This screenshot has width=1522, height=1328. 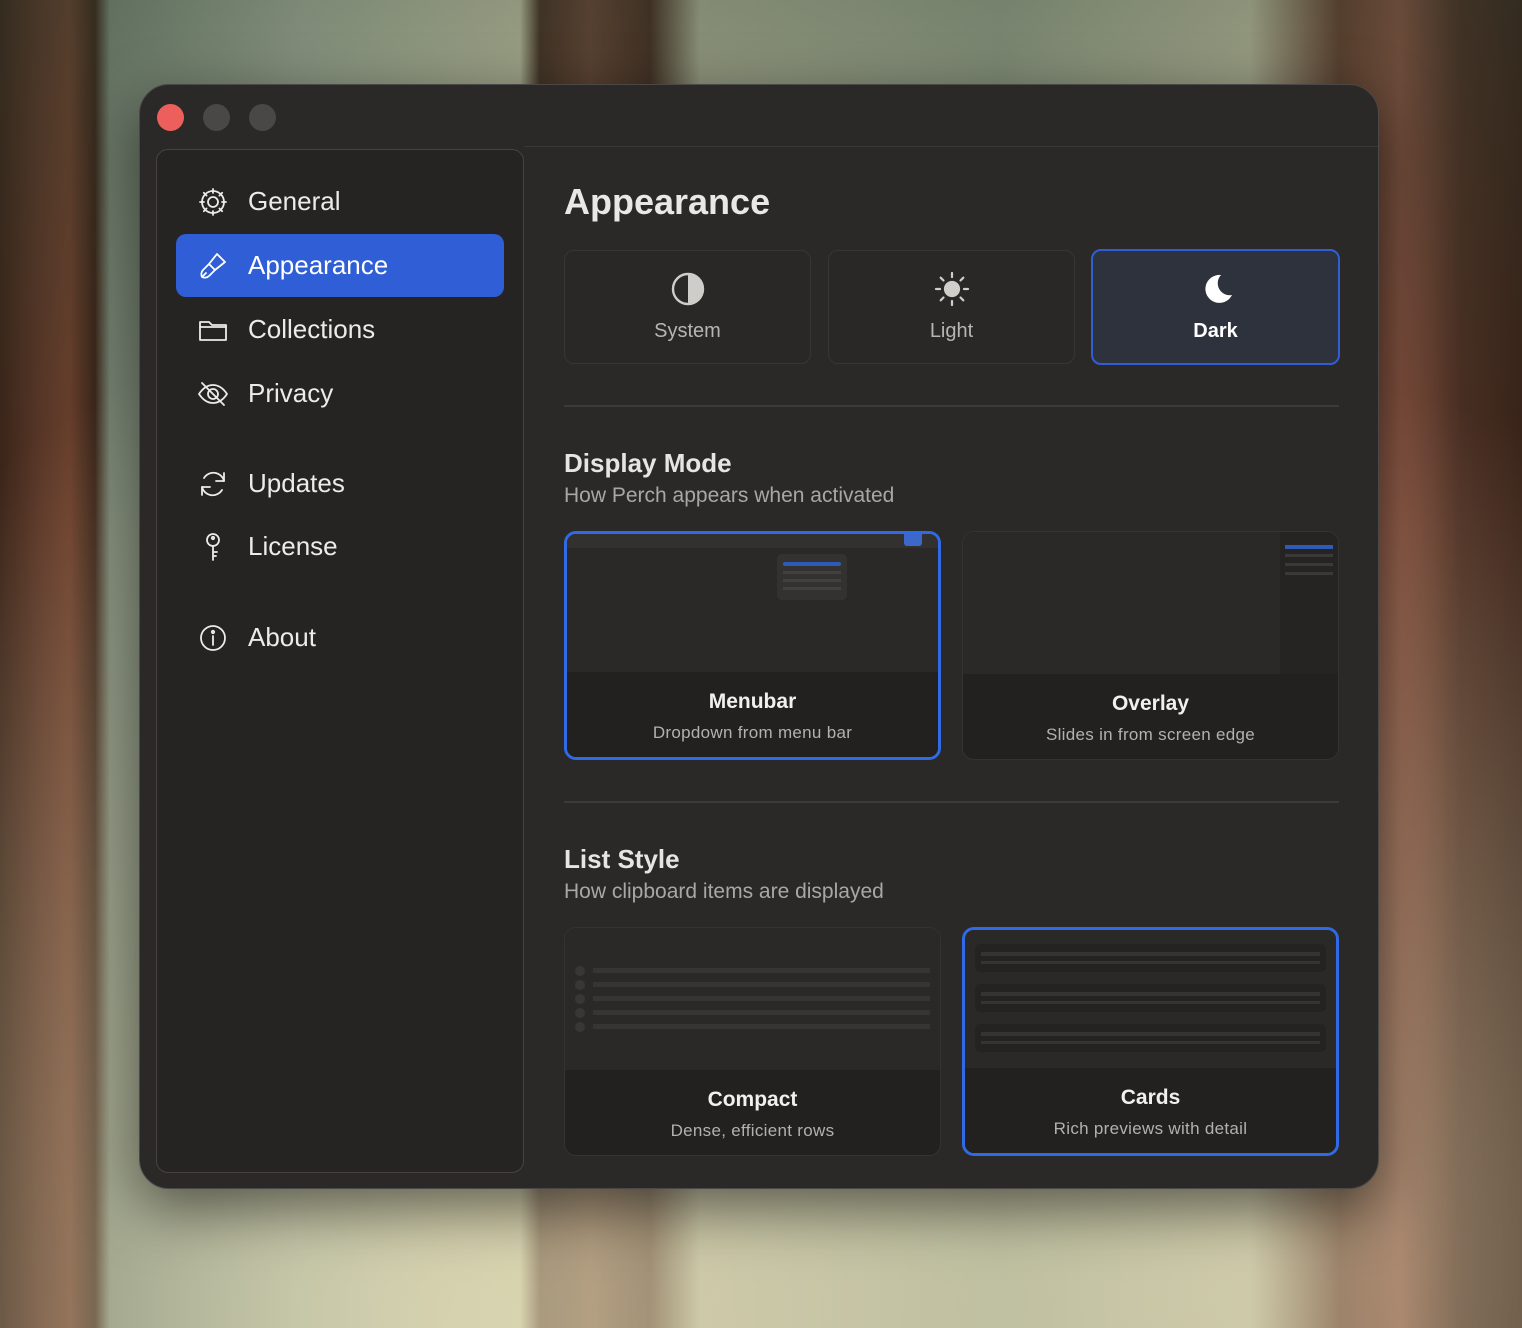 What do you see at coordinates (1150, 734) in the screenshot?
I see `card-subtitle: Slides in from screen edge` at bounding box center [1150, 734].